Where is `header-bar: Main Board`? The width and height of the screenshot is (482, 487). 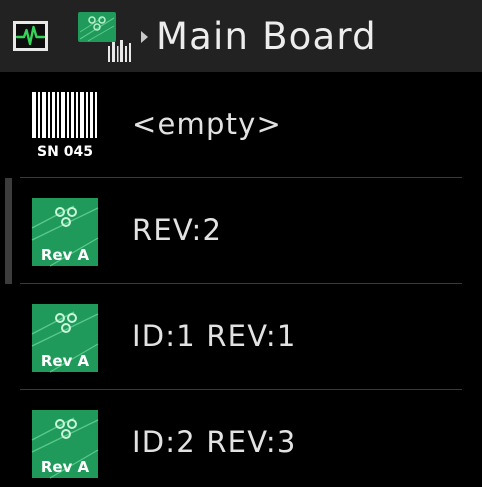
header-bar: Main Board is located at coordinates (241, 36).